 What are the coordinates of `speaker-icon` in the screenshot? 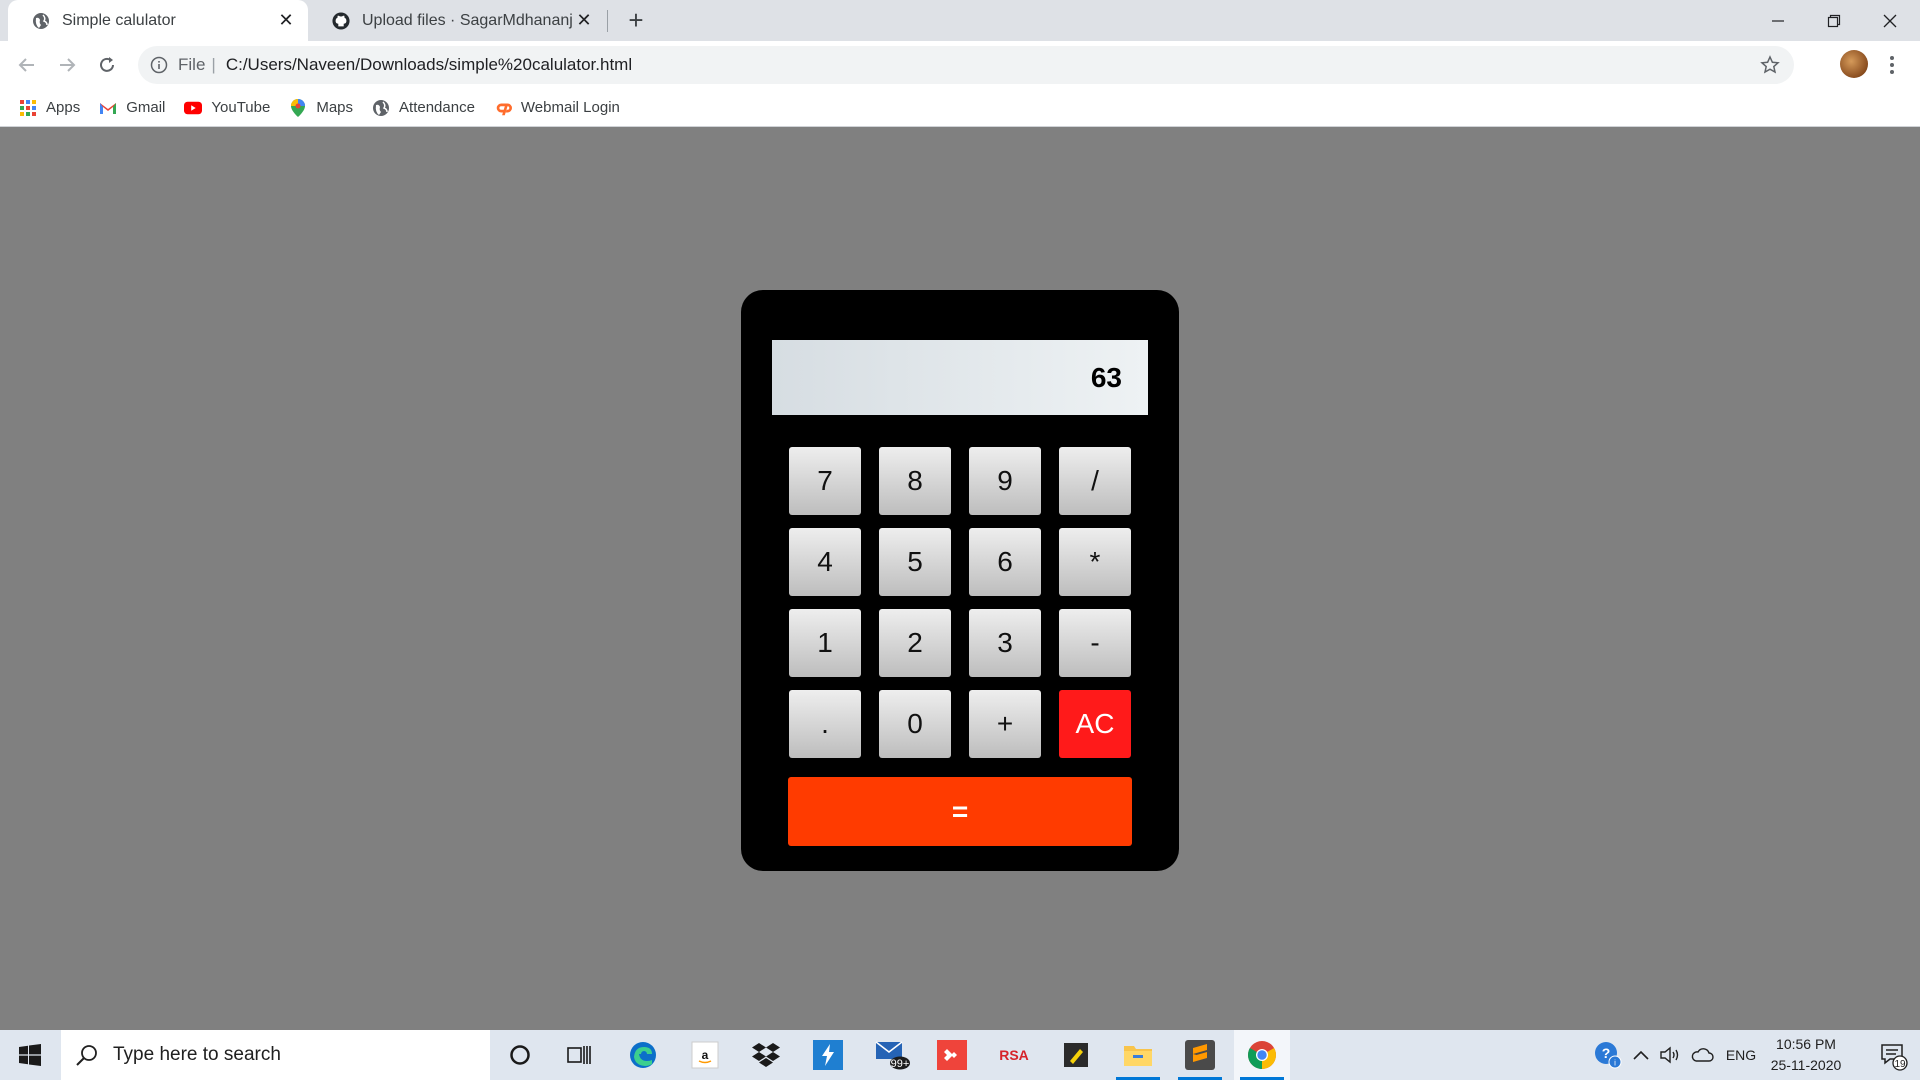 It's located at (1669, 1055).